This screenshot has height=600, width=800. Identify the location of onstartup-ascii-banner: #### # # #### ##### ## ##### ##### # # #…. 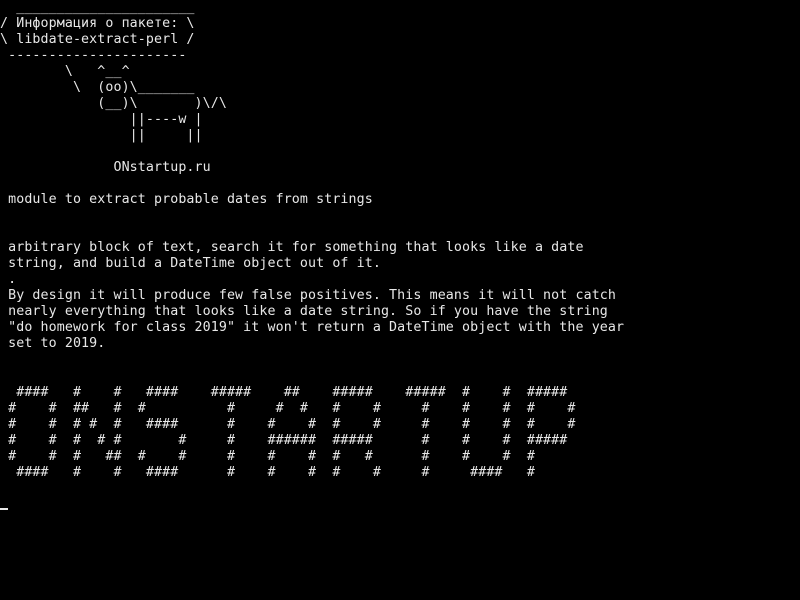
(292, 432).